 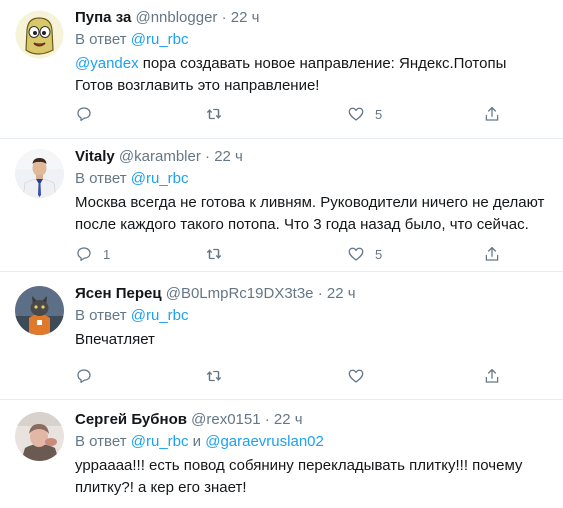 What do you see at coordinates (197, 85) in the screenshot?
I see `tweet-text-line: Готов возглавить это направление!` at bounding box center [197, 85].